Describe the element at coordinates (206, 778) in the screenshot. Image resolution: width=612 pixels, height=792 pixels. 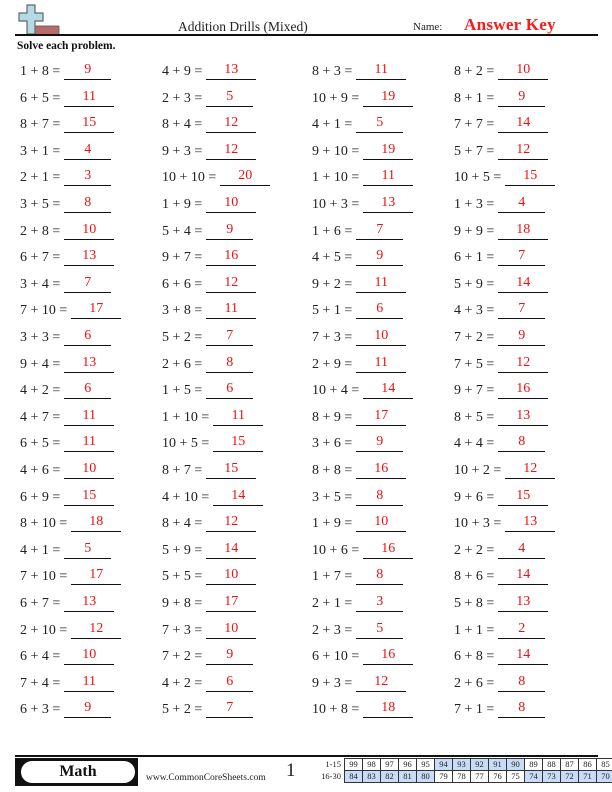
I see `website-link: www.CommonCoreSheets.com` at that location.